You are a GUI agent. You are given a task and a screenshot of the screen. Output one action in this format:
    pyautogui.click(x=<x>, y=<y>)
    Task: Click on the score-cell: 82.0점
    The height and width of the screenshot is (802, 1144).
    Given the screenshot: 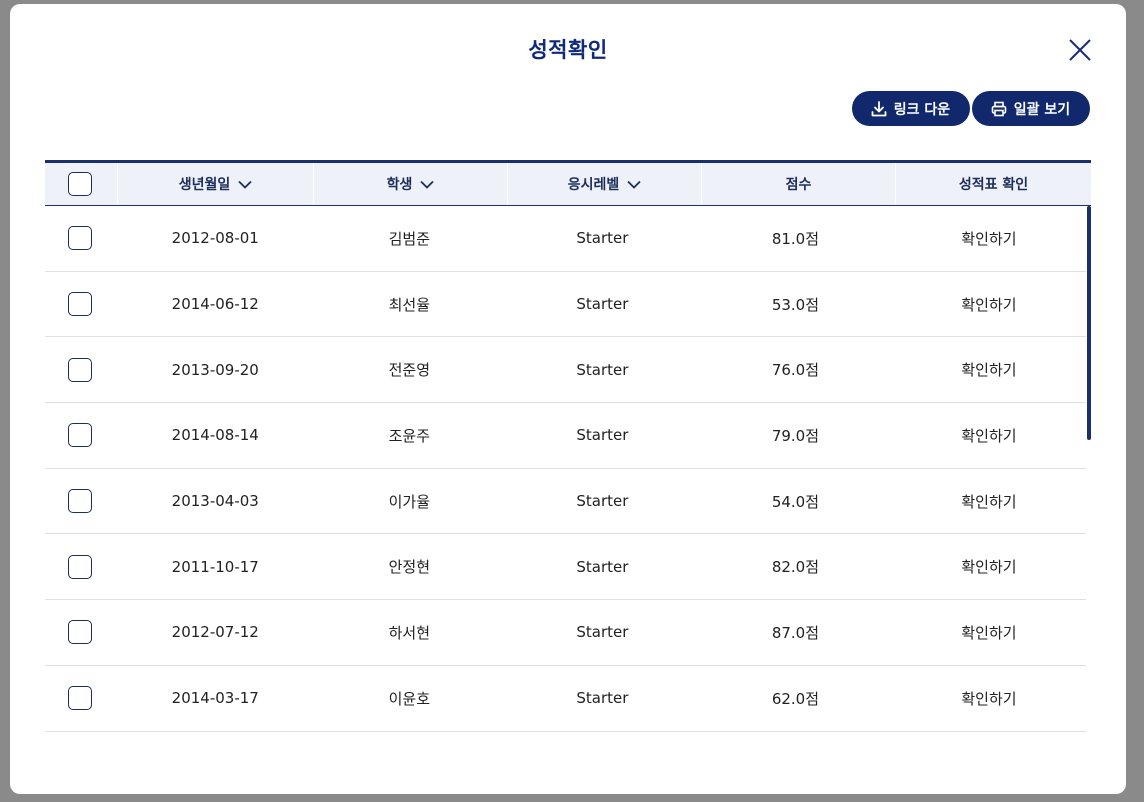 What is the action you would take?
    pyautogui.click(x=795, y=567)
    